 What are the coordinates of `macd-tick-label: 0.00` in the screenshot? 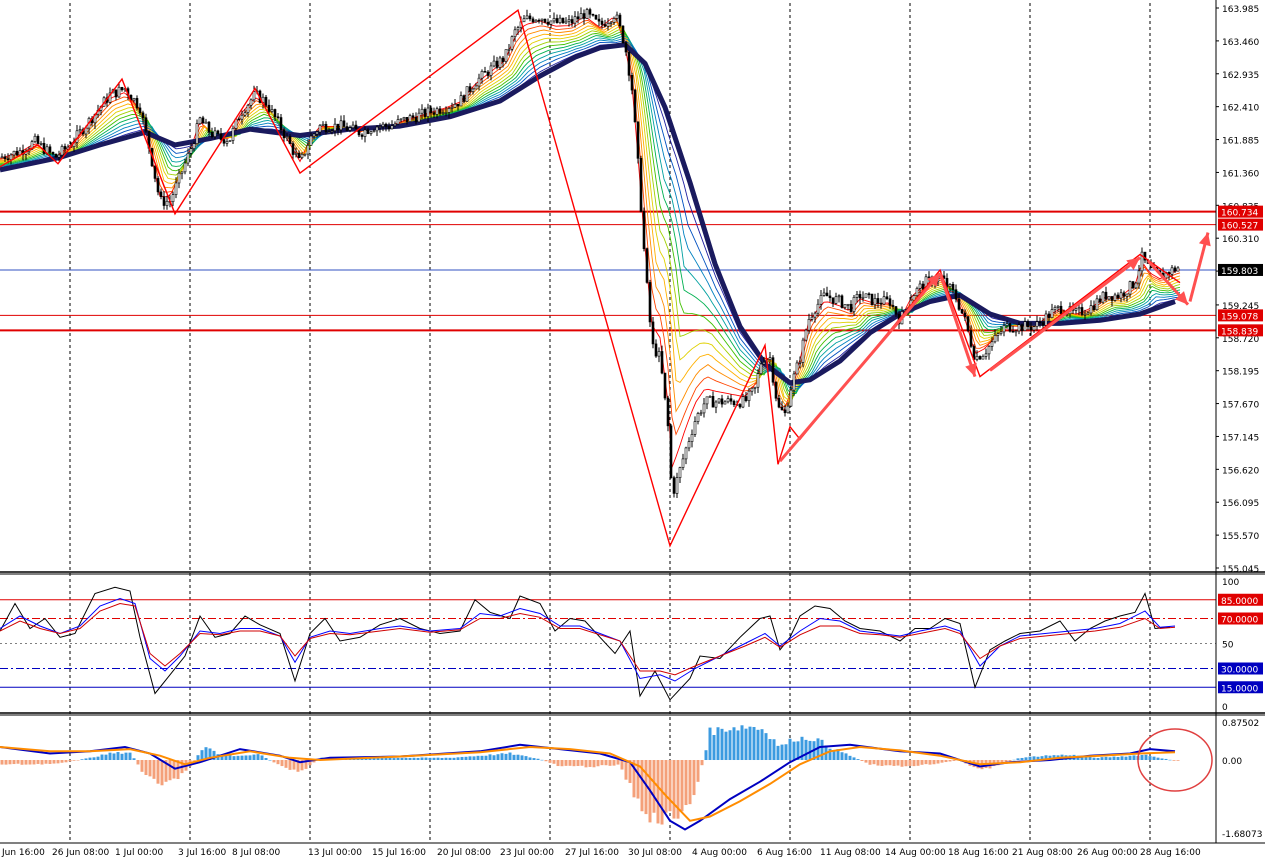 It's located at (1232, 762).